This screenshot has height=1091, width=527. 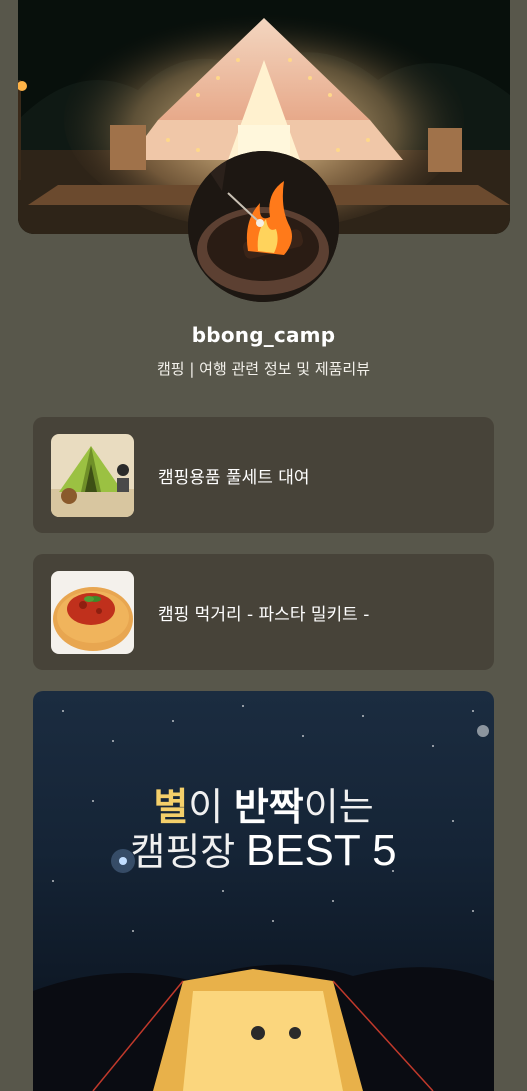 What do you see at coordinates (188, 853) in the screenshot?
I see `banner-word-campsite: 캠핑장` at bounding box center [188, 853].